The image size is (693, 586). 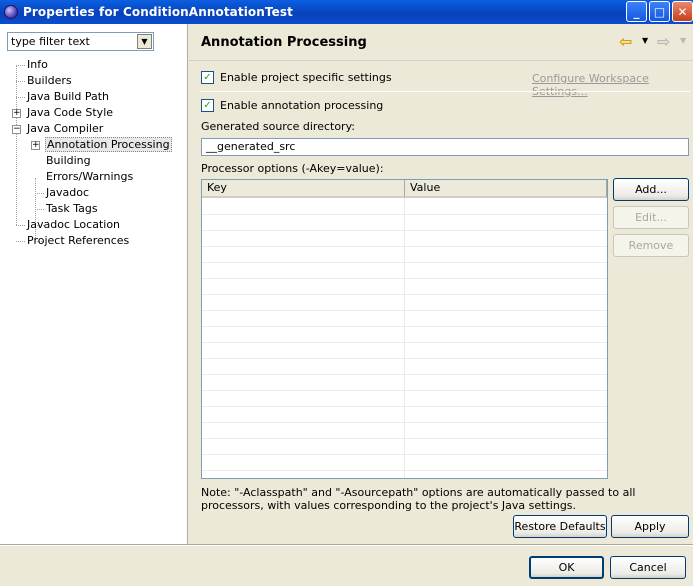 What do you see at coordinates (70, 113) in the screenshot?
I see `tree-item-java-code-style: Java Code Style` at bounding box center [70, 113].